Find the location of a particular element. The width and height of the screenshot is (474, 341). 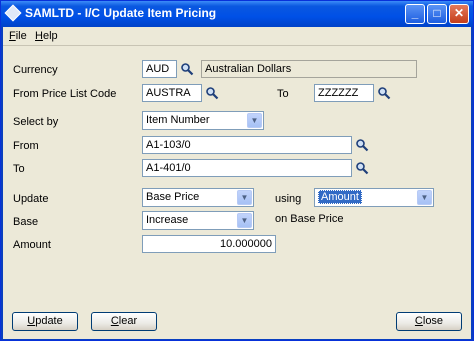

to-label: To is located at coordinates (19, 169).